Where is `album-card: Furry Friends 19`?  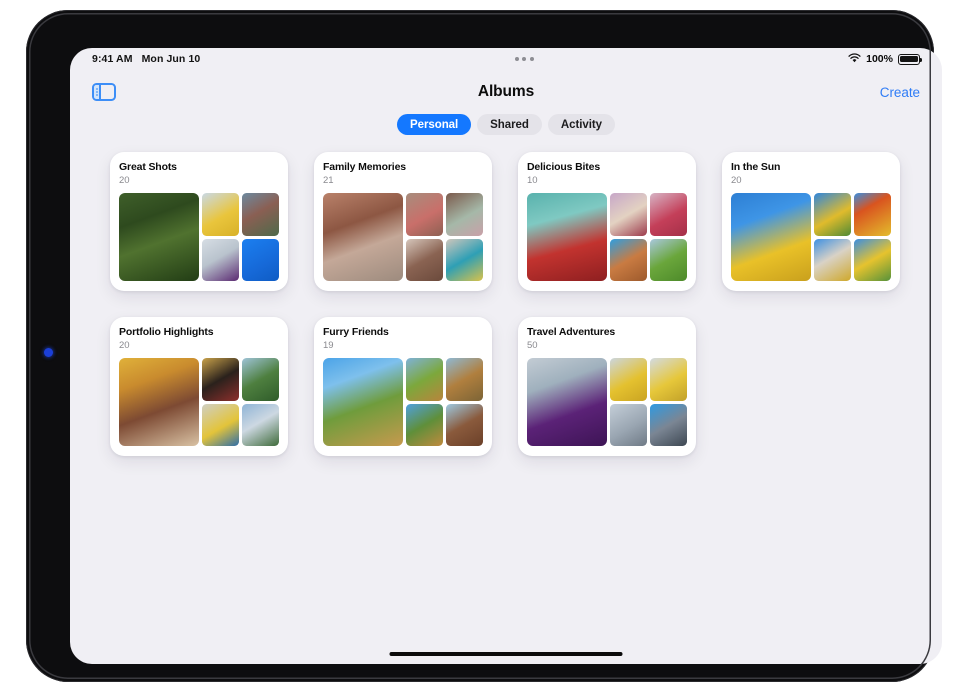
album-card: Furry Friends 19 is located at coordinates (403, 386).